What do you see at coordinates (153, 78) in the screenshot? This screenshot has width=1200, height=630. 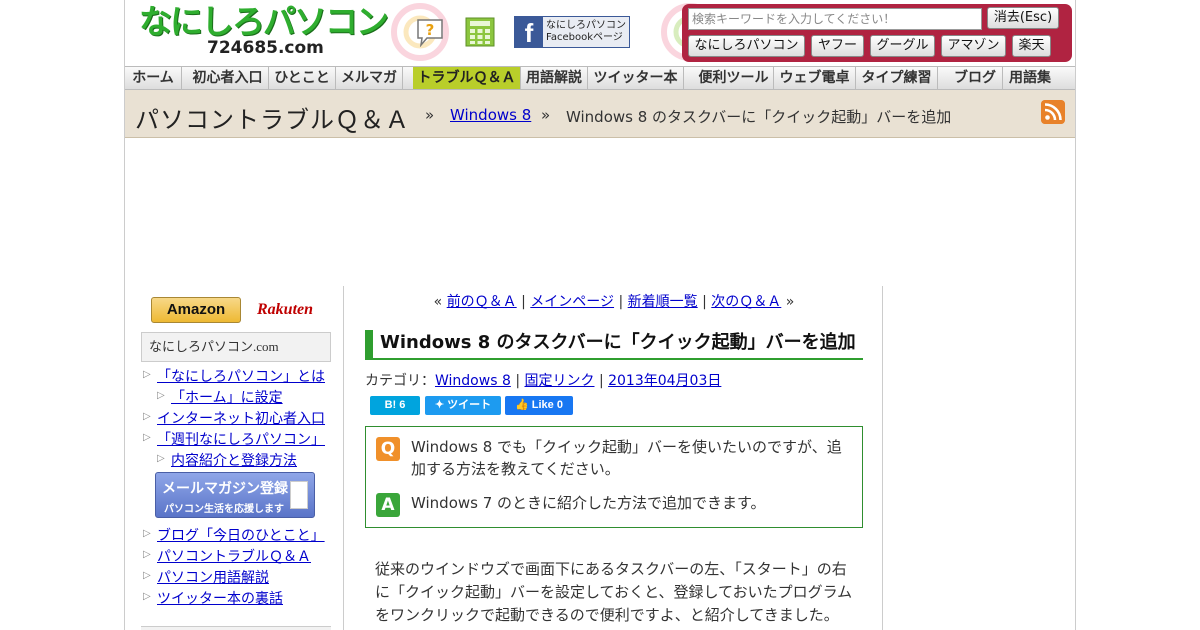 I see `nav-home: ホーム` at bounding box center [153, 78].